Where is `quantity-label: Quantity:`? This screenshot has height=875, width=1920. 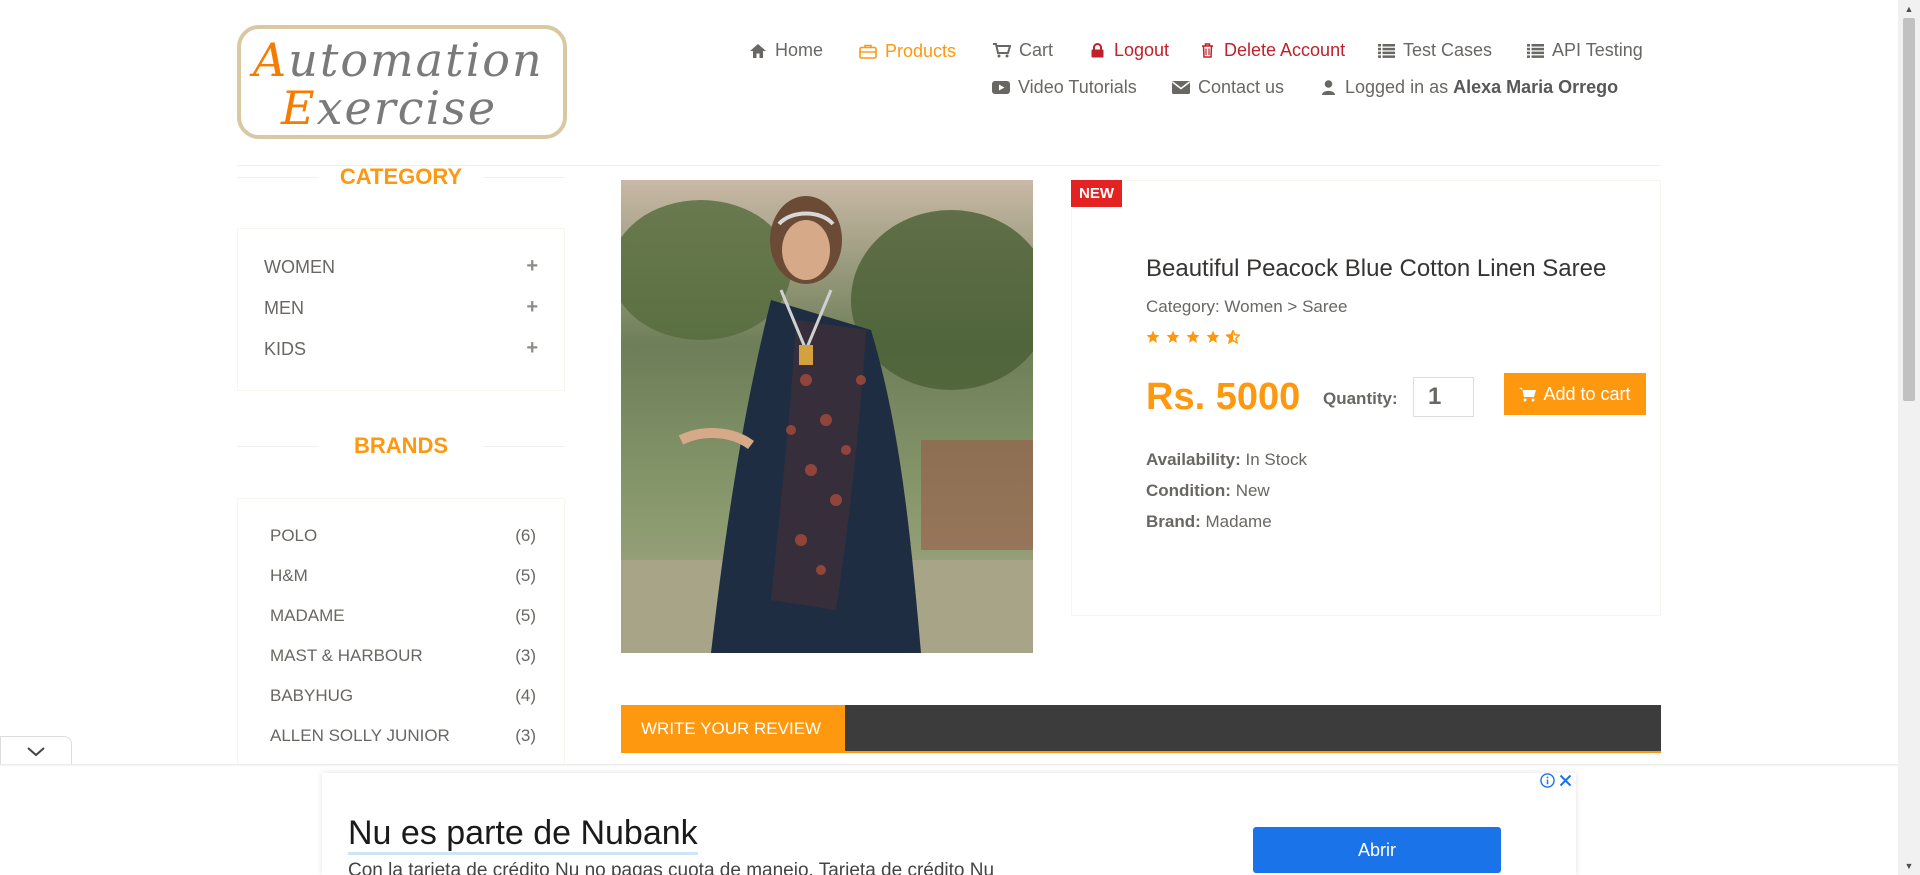 quantity-label: Quantity: is located at coordinates (1360, 398).